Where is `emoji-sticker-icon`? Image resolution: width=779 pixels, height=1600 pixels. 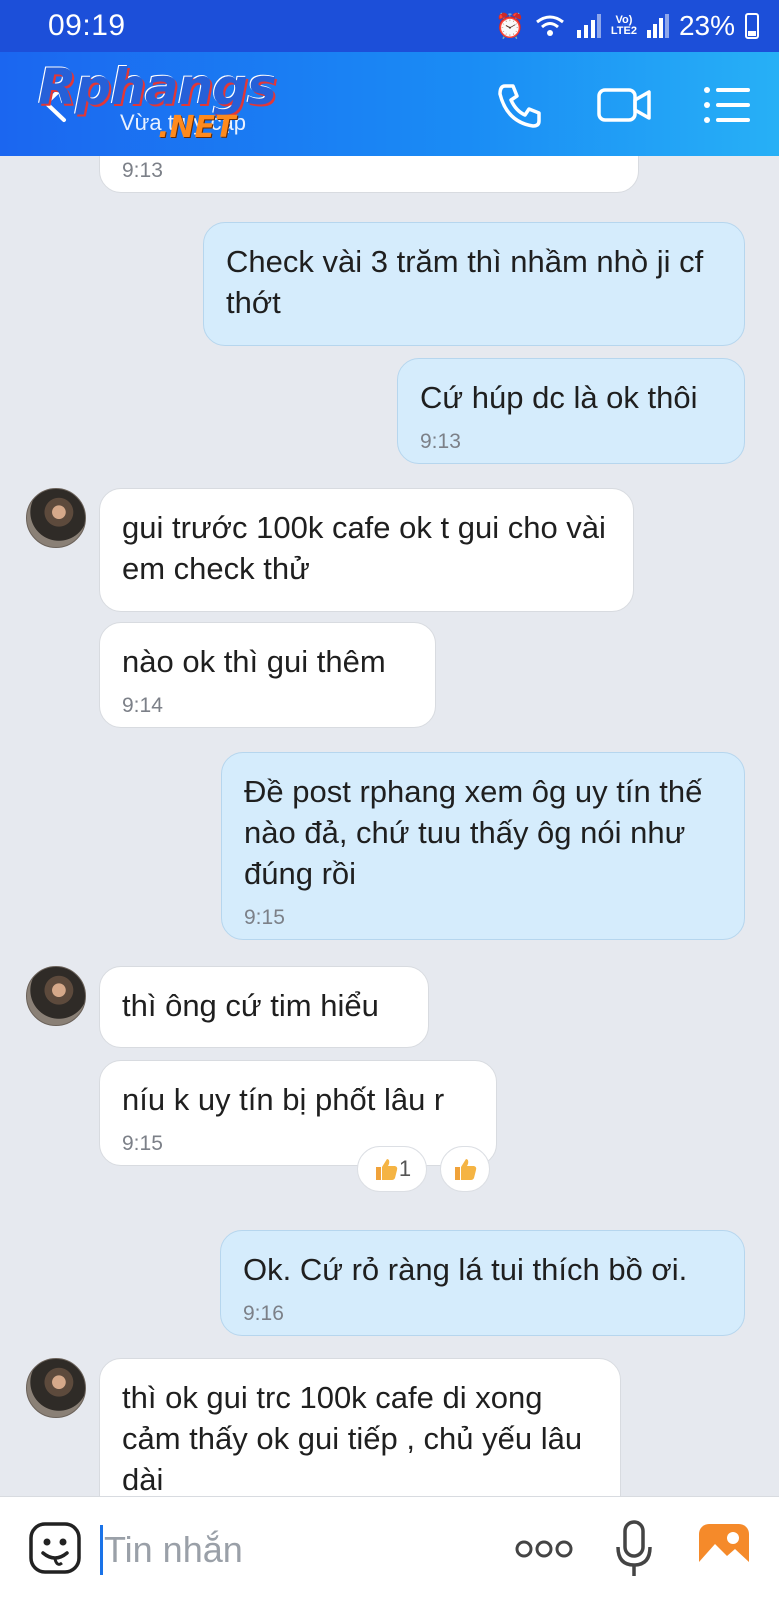
emoji-sticker-icon is located at coordinates (55, 1548).